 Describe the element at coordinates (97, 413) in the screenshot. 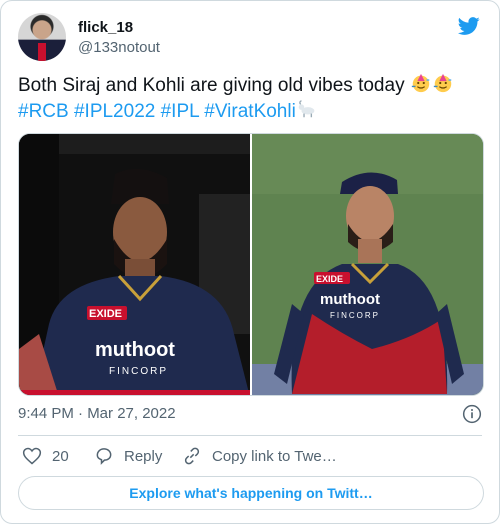

I see `tweet-timestamp: 9:44 PM · Mar 27, 2022` at that location.